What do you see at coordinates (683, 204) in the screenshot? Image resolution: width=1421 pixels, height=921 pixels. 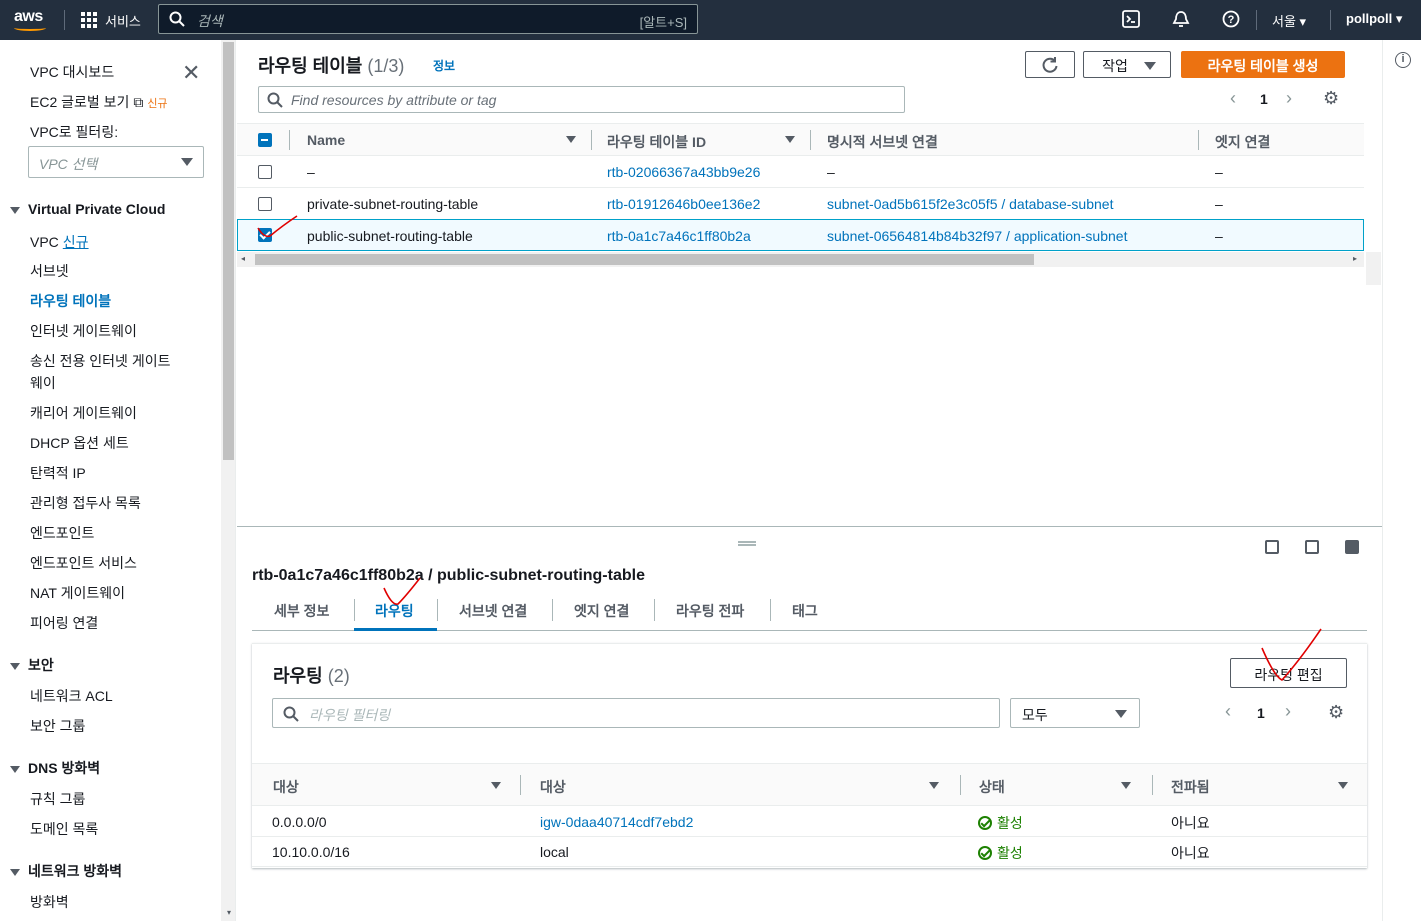 I see `cell-route-table-id: rtb-01912646b0ee136e2` at bounding box center [683, 204].